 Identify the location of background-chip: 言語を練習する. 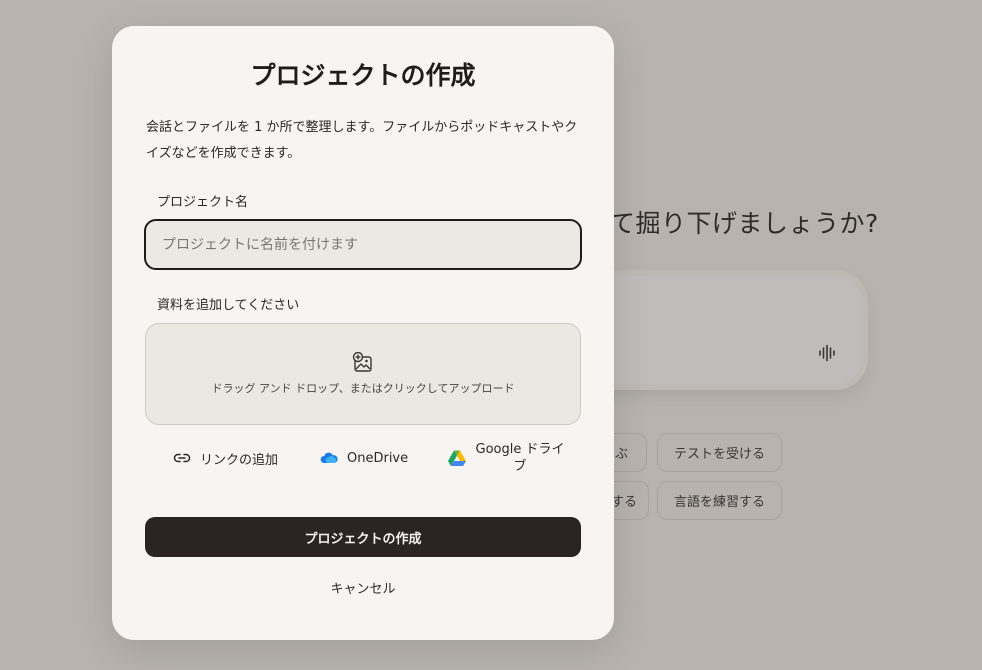
(720, 500).